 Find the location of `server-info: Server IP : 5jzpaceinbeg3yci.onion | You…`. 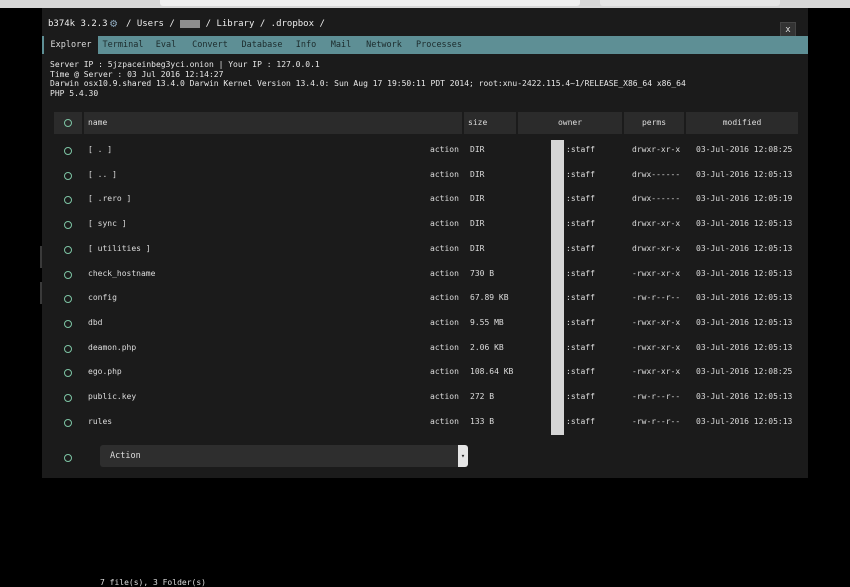

server-info: Server IP : 5jzpaceinbeg3yci.onion | You… is located at coordinates (368, 79).